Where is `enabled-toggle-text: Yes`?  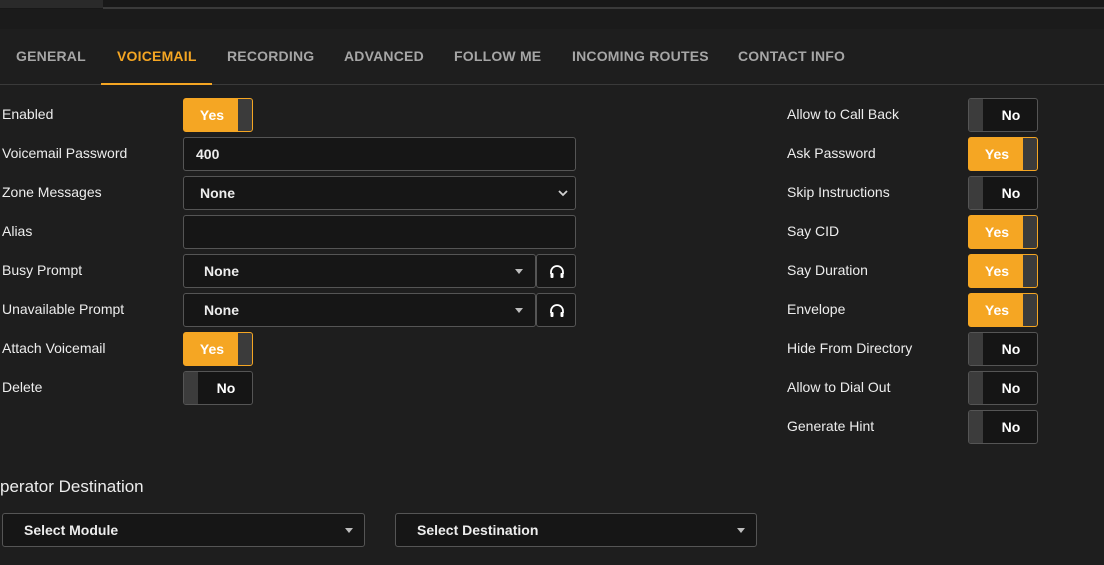
enabled-toggle-text: Yes is located at coordinates (212, 115).